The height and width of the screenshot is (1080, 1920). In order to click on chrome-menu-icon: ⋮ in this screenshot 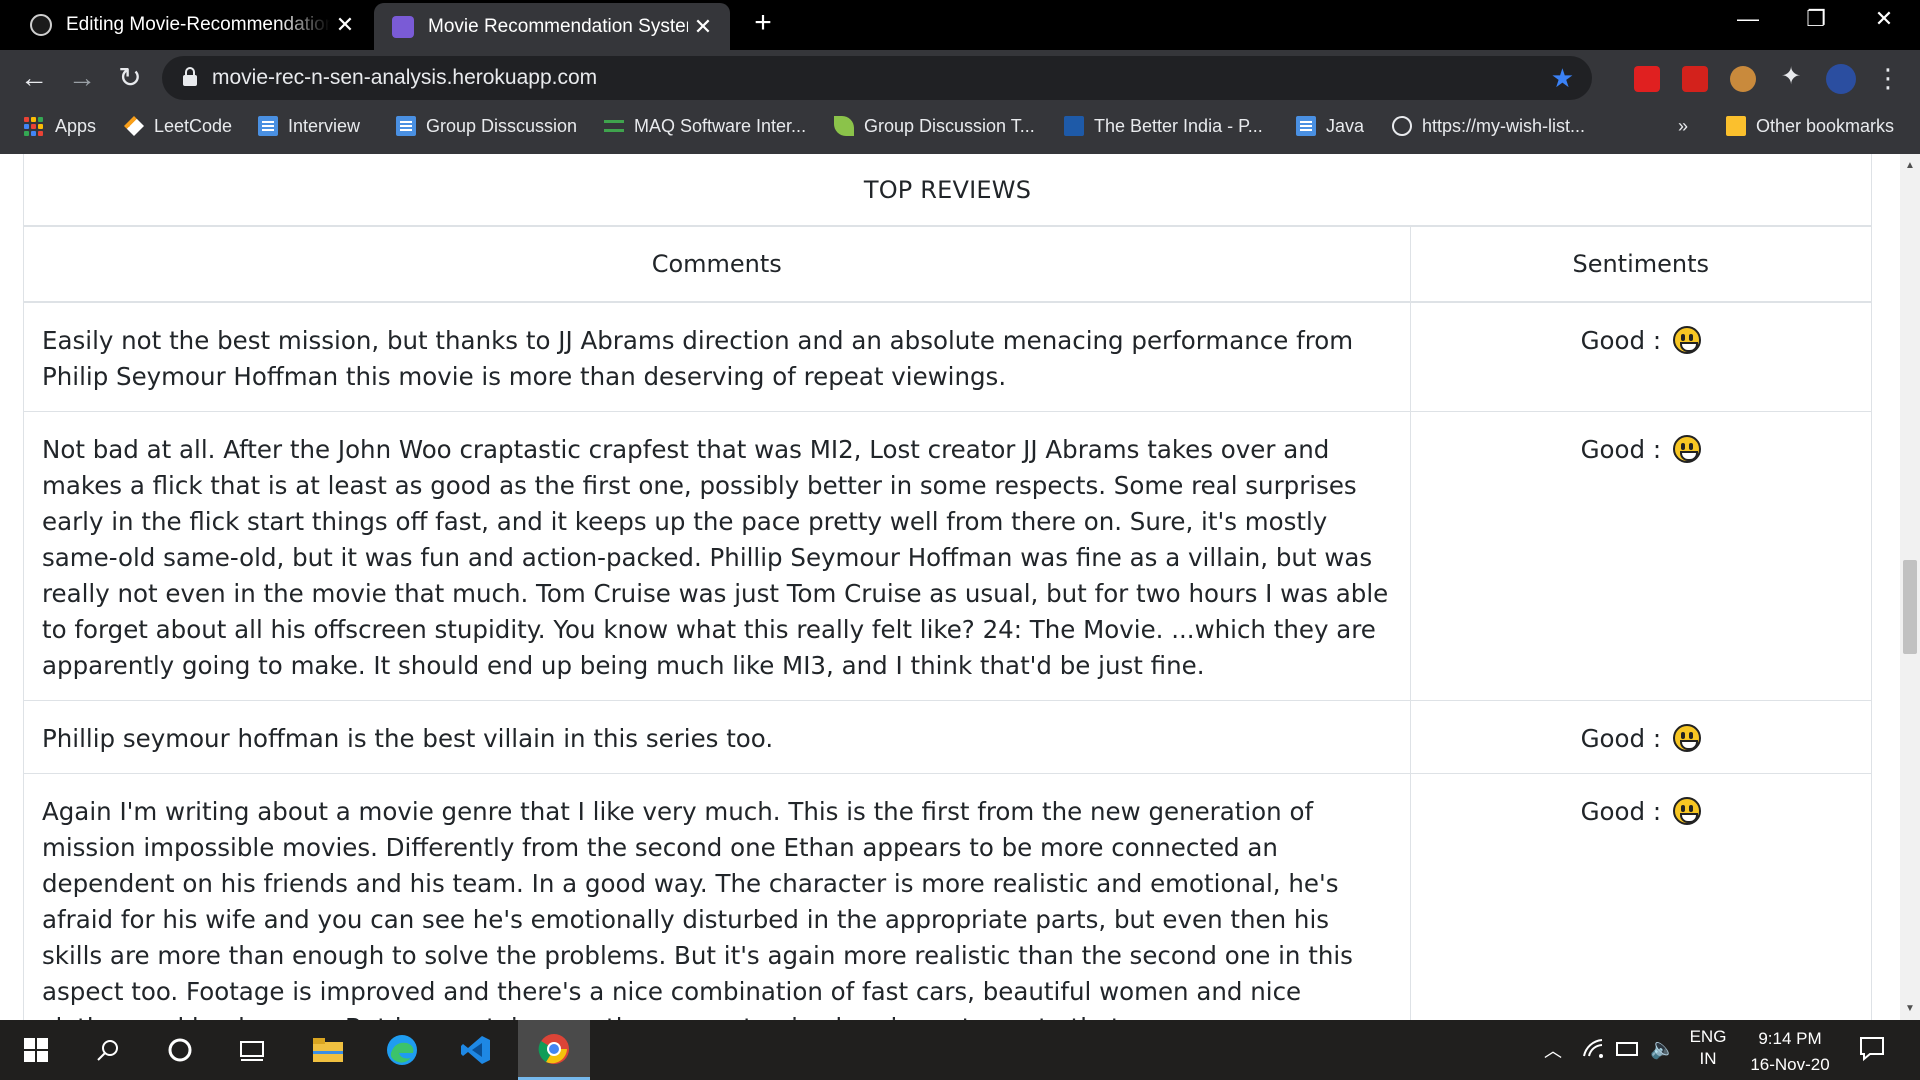, I will do `click(1888, 78)`.